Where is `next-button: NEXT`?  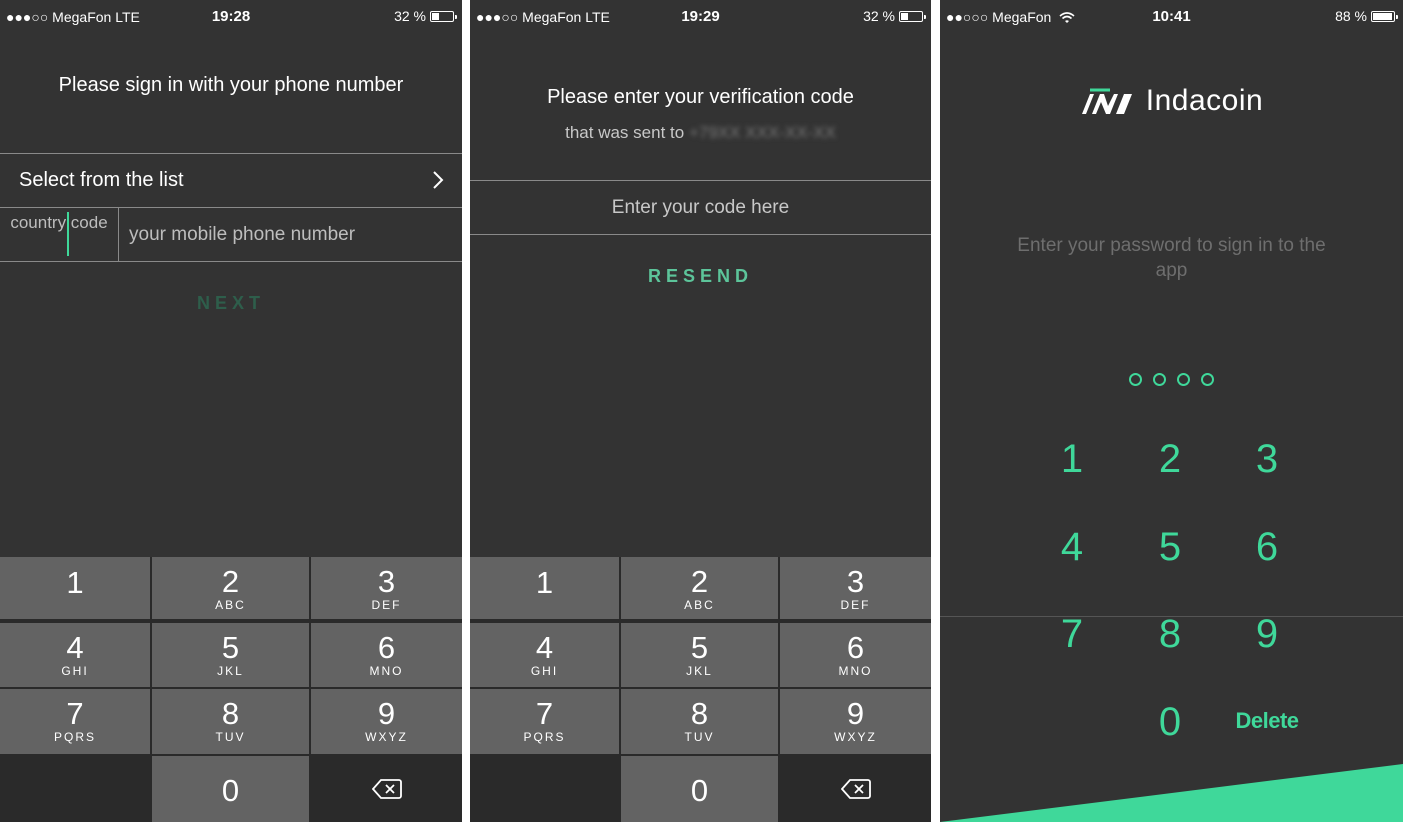 next-button: NEXT is located at coordinates (231, 303).